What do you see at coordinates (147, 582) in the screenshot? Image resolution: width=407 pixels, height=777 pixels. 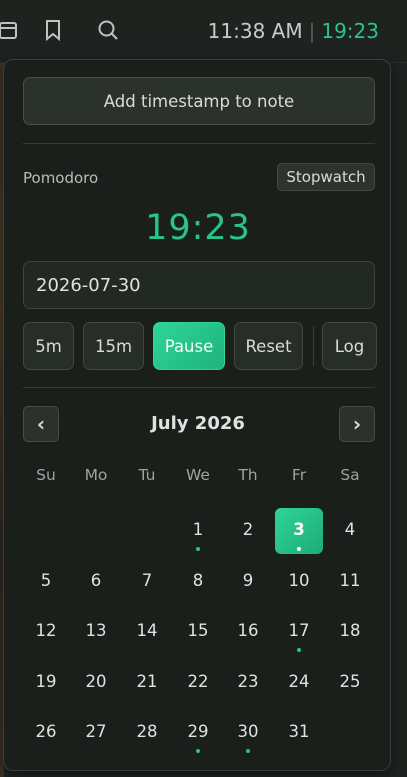 I see `calendar-day: 7` at bounding box center [147, 582].